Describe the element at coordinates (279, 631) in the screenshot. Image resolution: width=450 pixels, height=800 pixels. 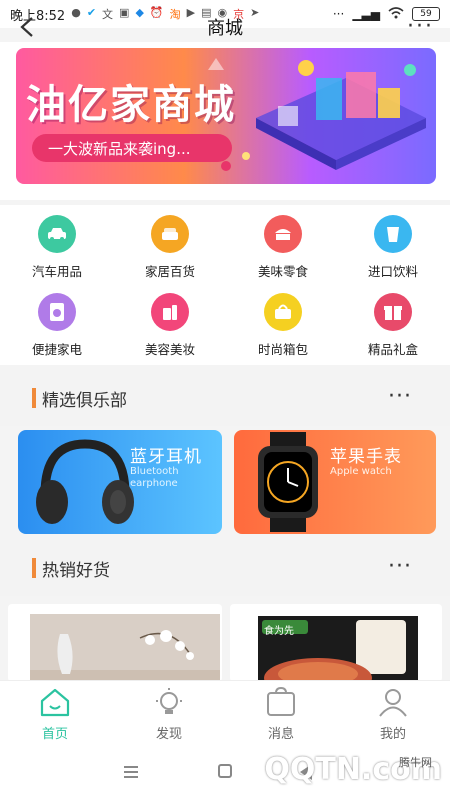
I see `product-brand: 食为先` at that location.